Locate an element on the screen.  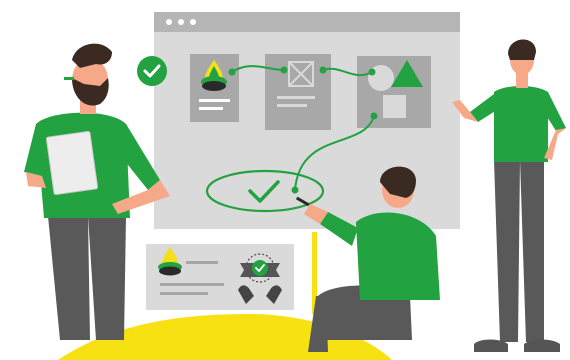
browser-titlebar is located at coordinates (307, 22).